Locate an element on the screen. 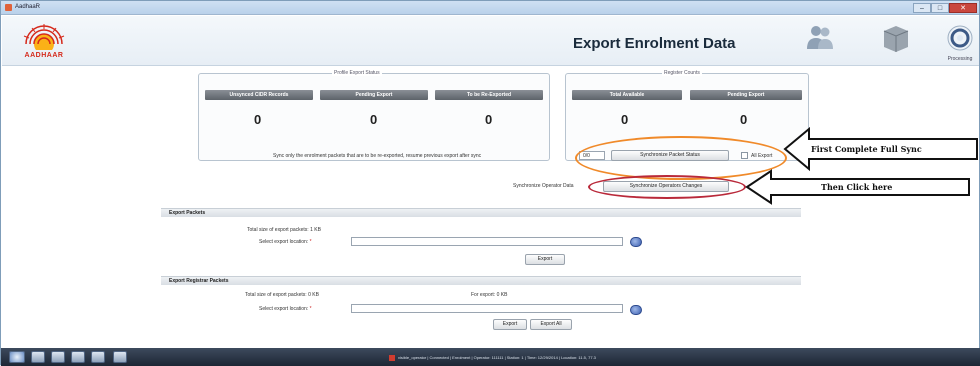  pending-export-header: Pending Export is located at coordinates (374, 95).